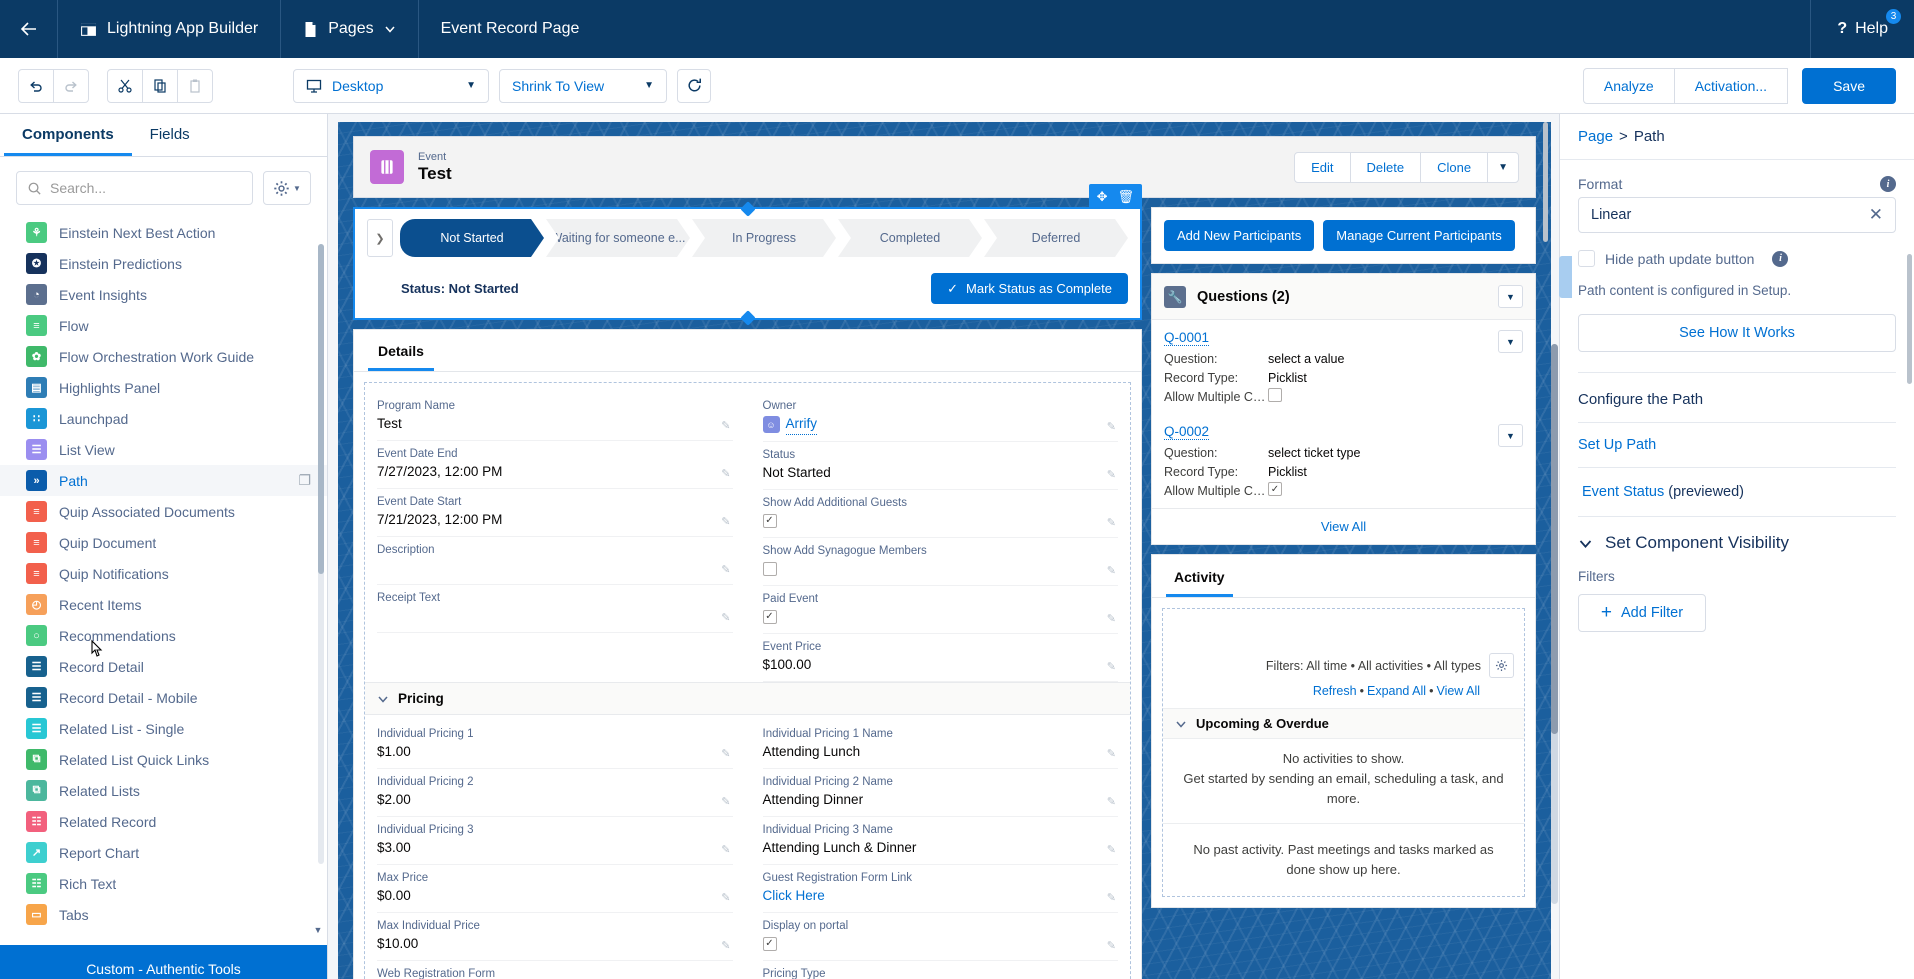 The height and width of the screenshot is (979, 1914). I want to click on component-item: ✿ Flow Orchestration Work Guide, so click(163, 356).